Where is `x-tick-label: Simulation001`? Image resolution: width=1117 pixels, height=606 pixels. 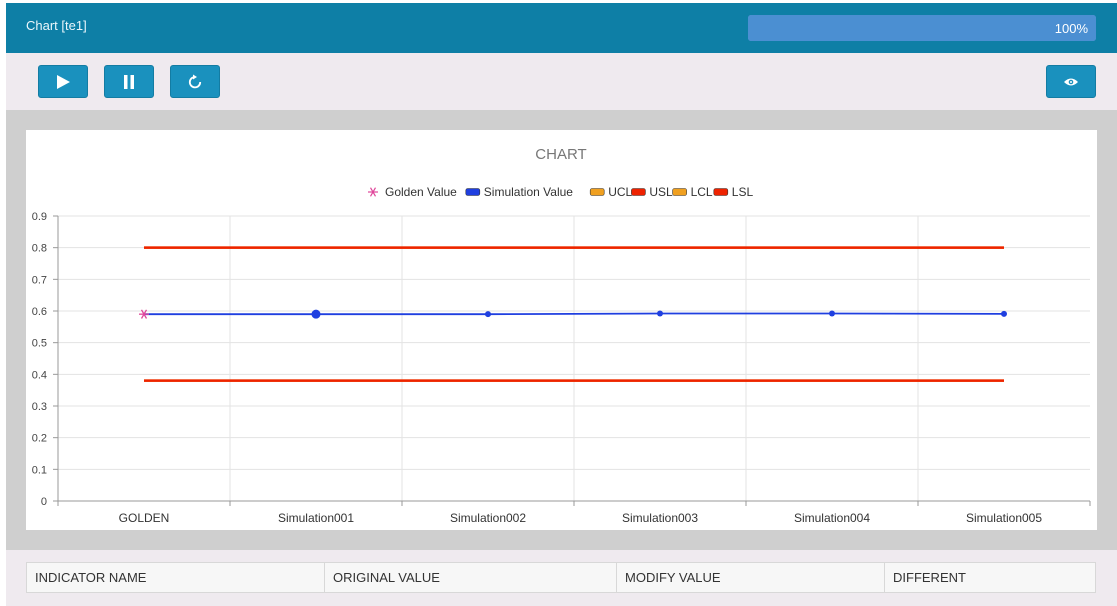
x-tick-label: Simulation001 is located at coordinates (316, 518).